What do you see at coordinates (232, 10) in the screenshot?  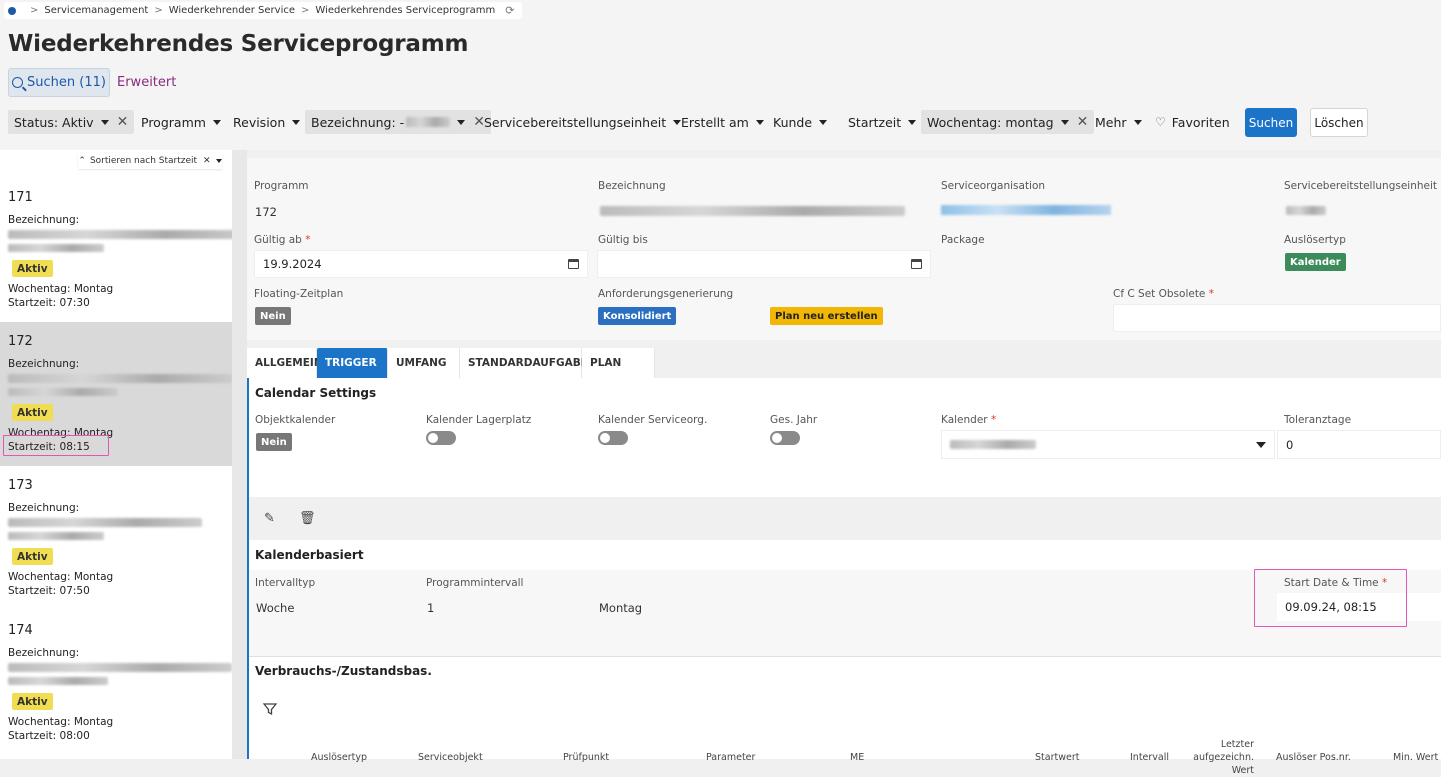 I see `breadcrumb-wiederkehrender-service: Wiederkehrender Service` at bounding box center [232, 10].